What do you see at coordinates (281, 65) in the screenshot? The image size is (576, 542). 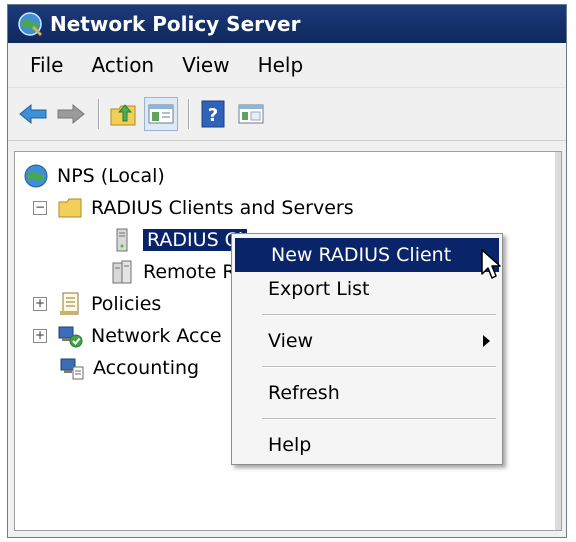 I see `menu-help: Help` at bounding box center [281, 65].